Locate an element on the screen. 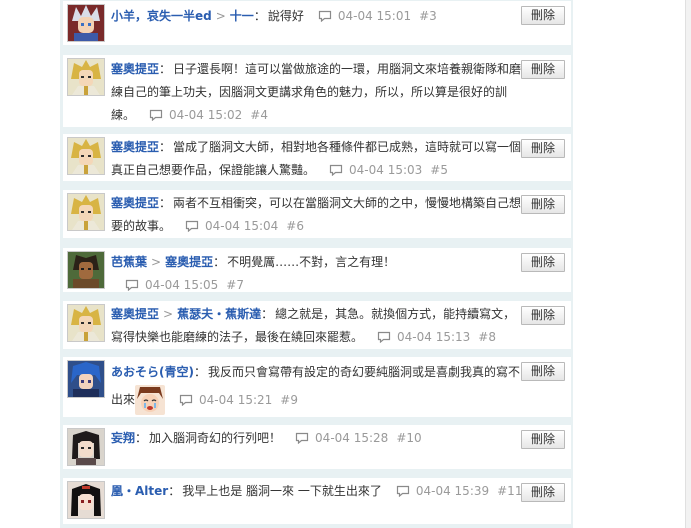  black-hair-girl-avatar-icon is located at coordinates (86, 500).